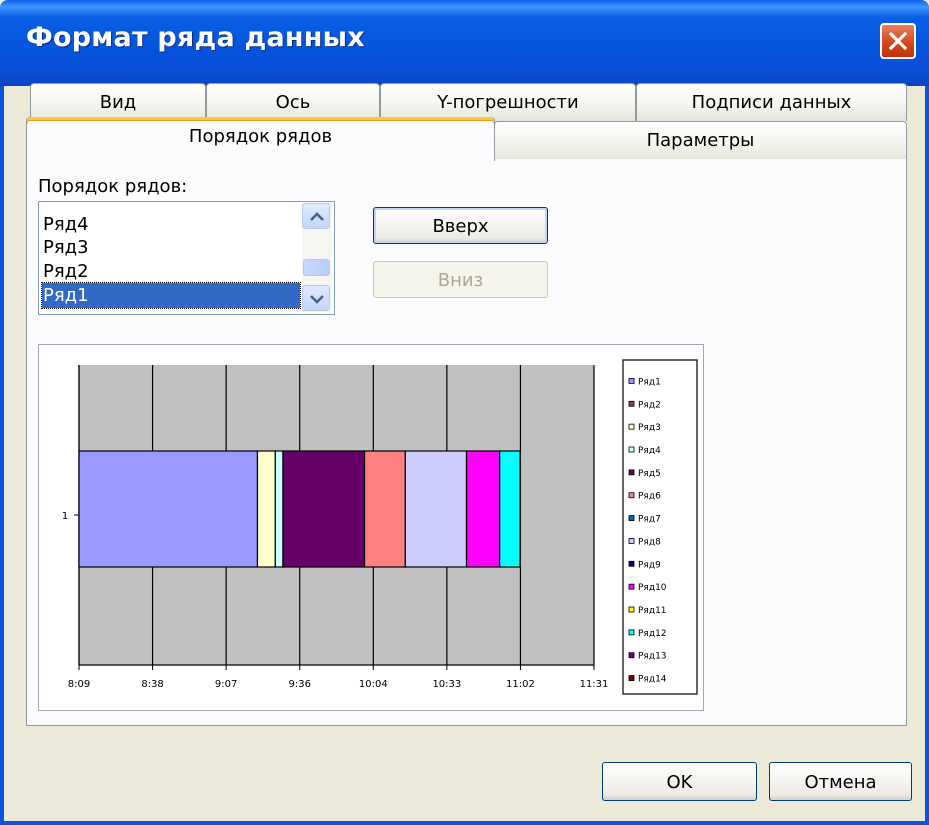 The width and height of the screenshot is (929, 825). I want to click on series-order-listbox: Ряд4 Ряд3 Ряд2 Ряд1, so click(186, 258).